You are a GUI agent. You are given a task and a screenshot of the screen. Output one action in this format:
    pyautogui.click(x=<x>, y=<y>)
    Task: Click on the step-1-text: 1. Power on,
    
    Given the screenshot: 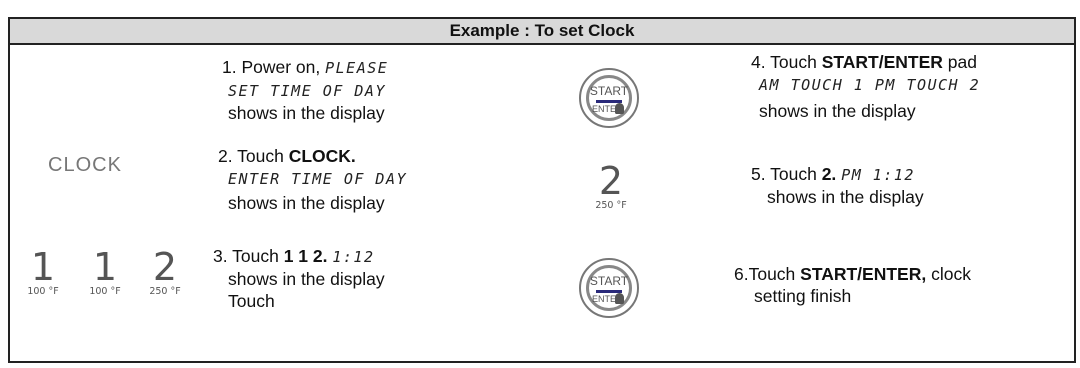 What is the action you would take?
    pyautogui.click(x=274, y=67)
    